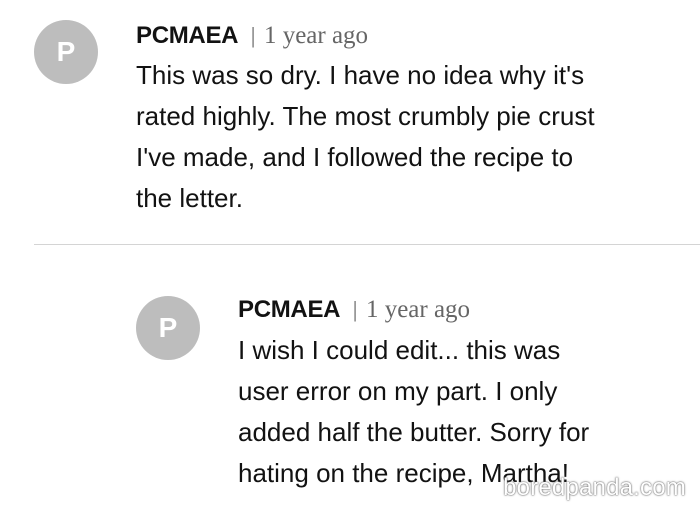 The width and height of the screenshot is (700, 510). Describe the element at coordinates (594, 487) in the screenshot. I see `watermark: boredpanda.com` at that location.